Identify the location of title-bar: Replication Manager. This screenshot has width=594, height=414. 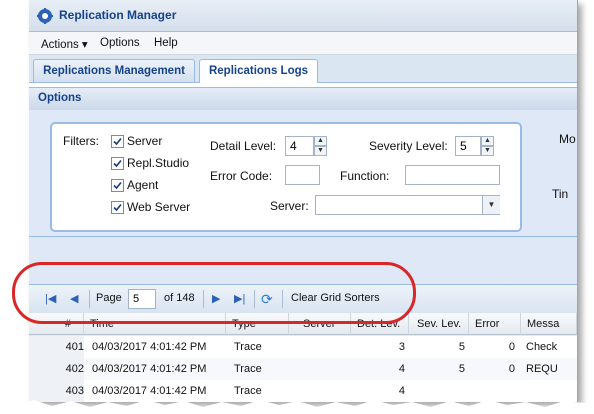
(303, 16).